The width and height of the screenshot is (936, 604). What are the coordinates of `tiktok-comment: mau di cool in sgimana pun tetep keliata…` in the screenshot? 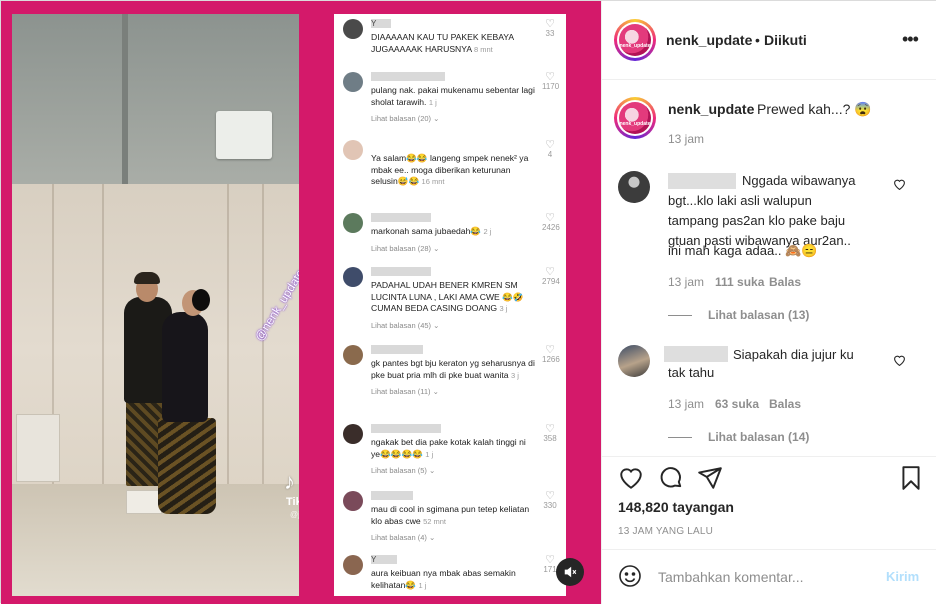 It's located at (450, 516).